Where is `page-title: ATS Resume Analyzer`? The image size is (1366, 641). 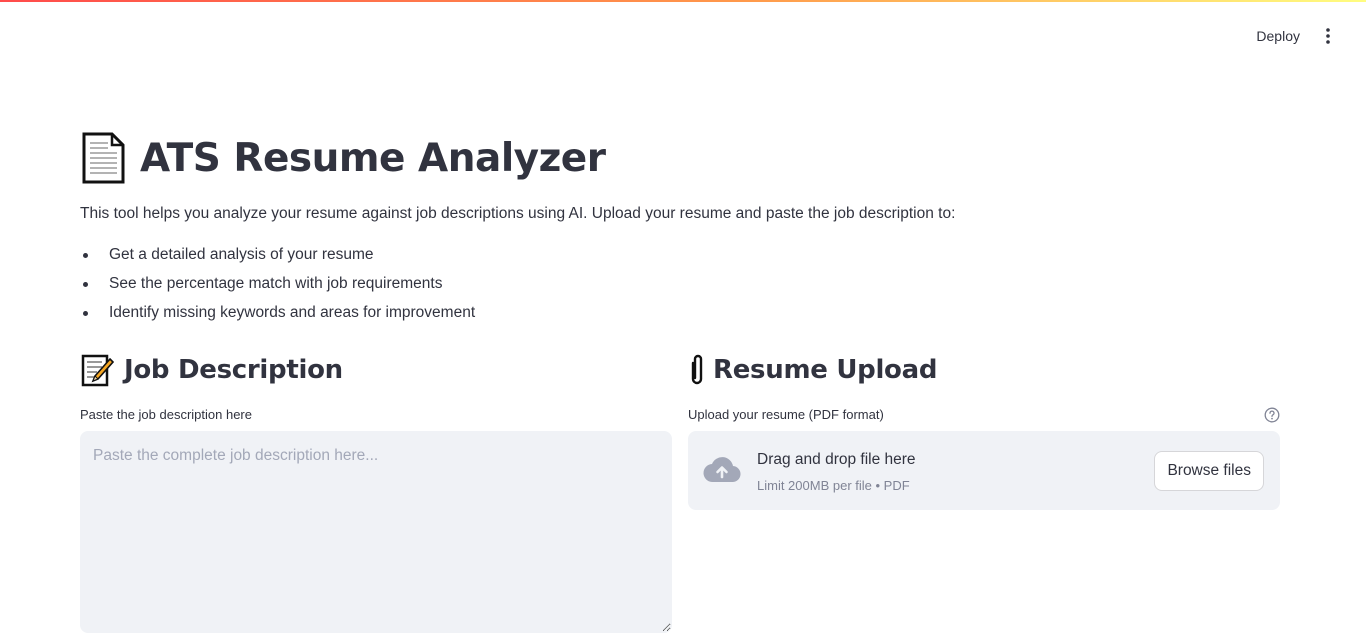 page-title: ATS Resume Analyzer is located at coordinates (373, 158).